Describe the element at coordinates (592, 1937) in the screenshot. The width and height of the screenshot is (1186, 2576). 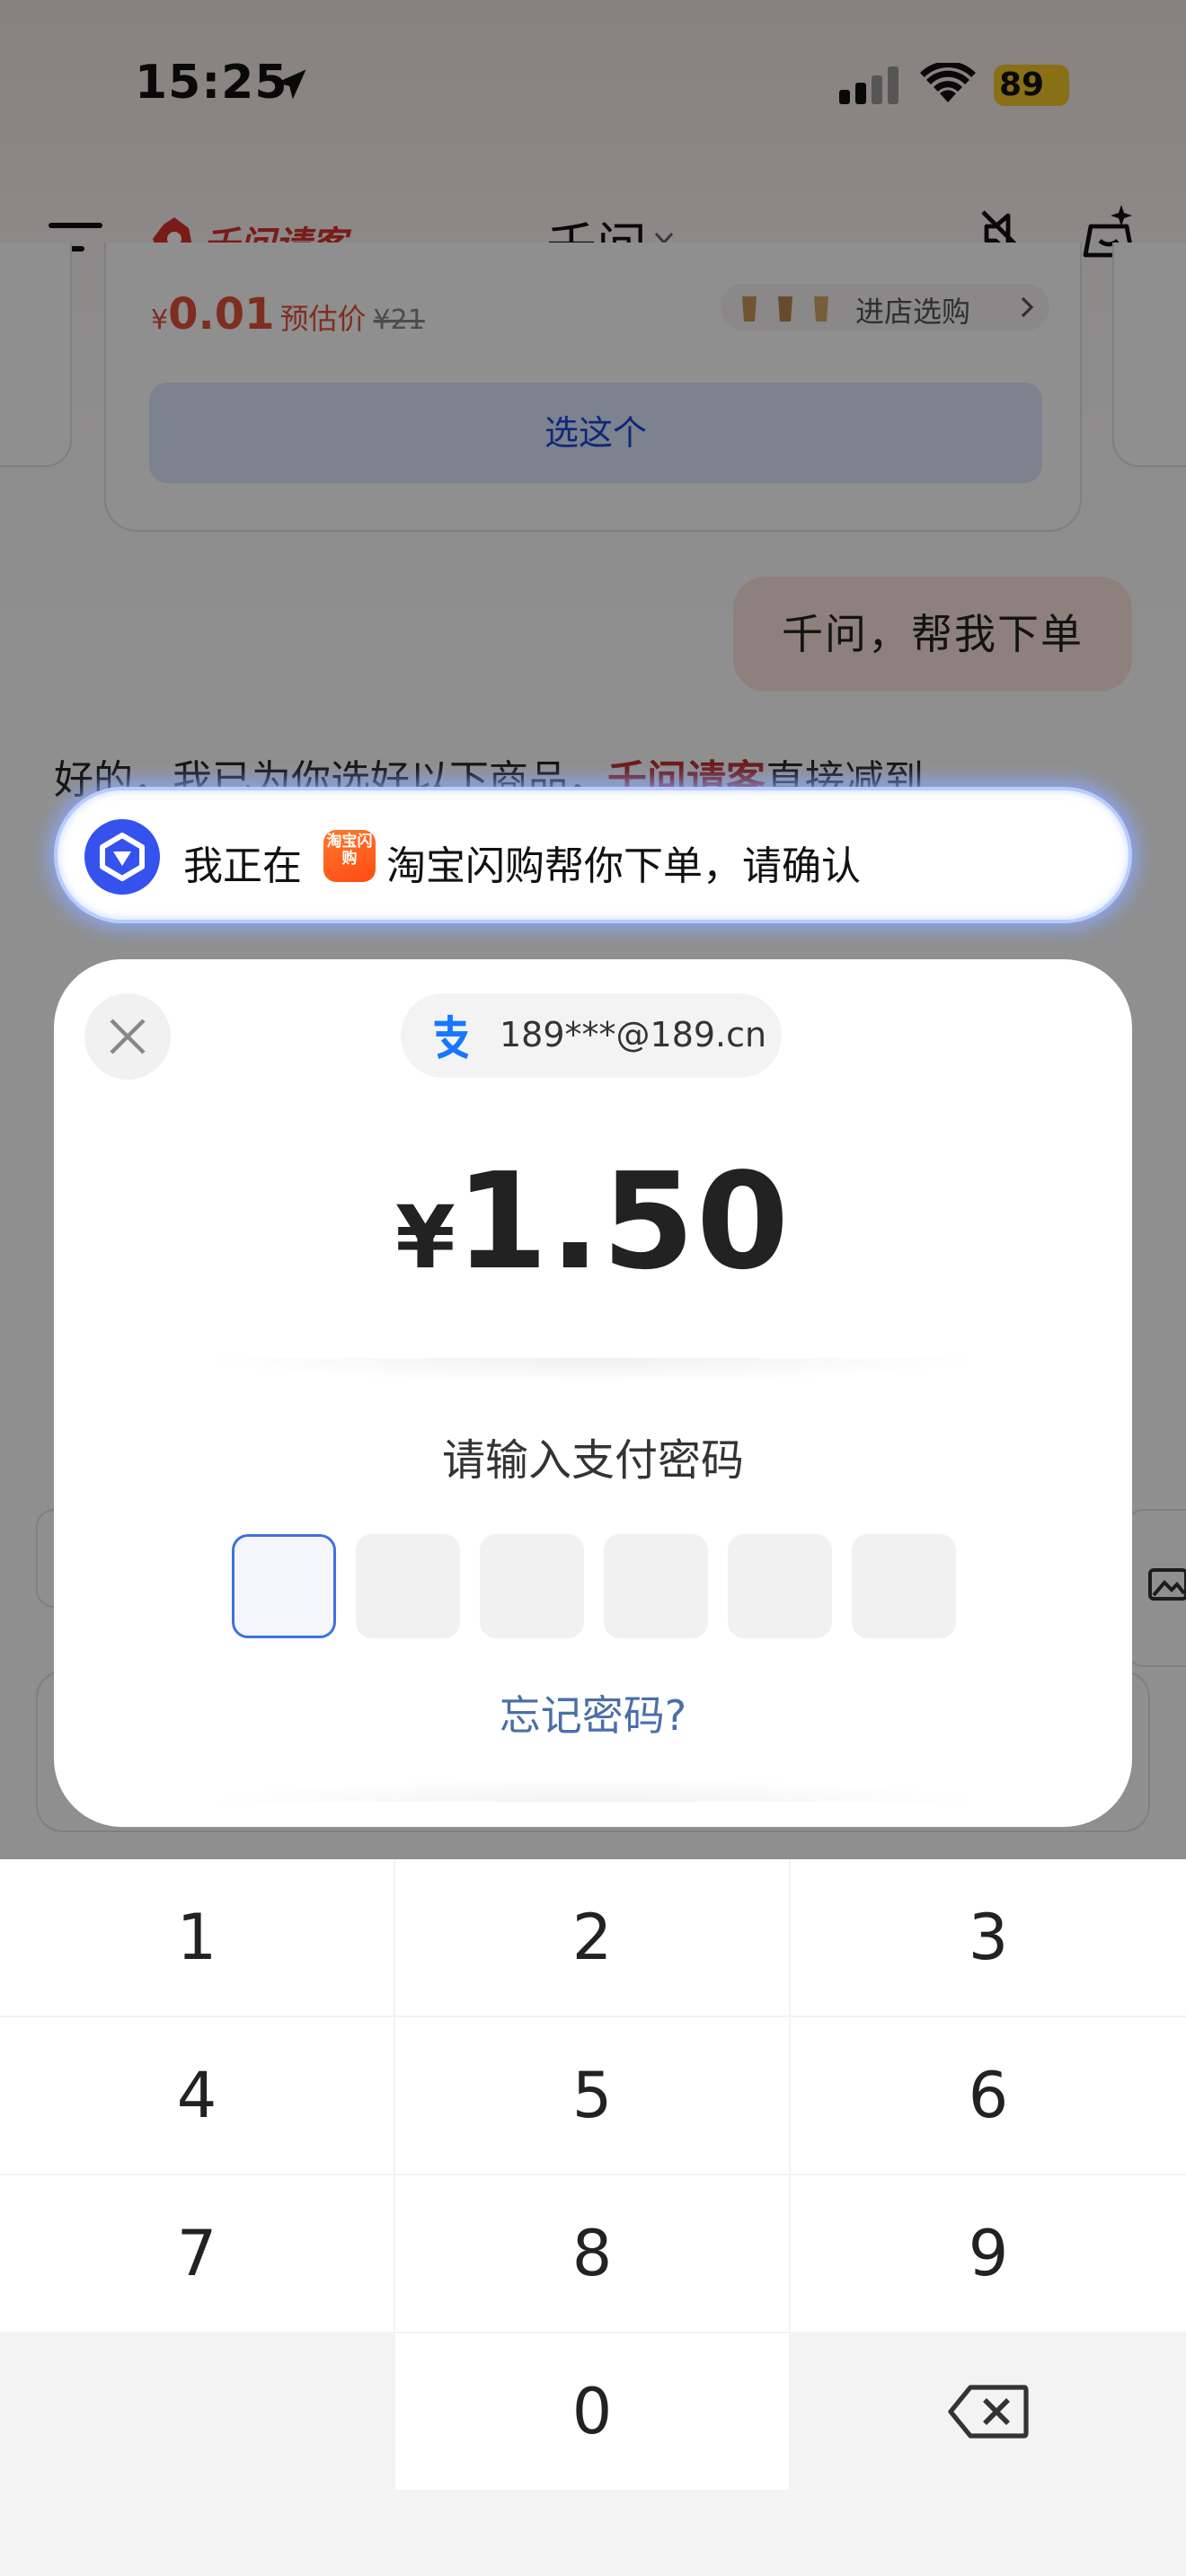
I see `key-2: 2` at that location.